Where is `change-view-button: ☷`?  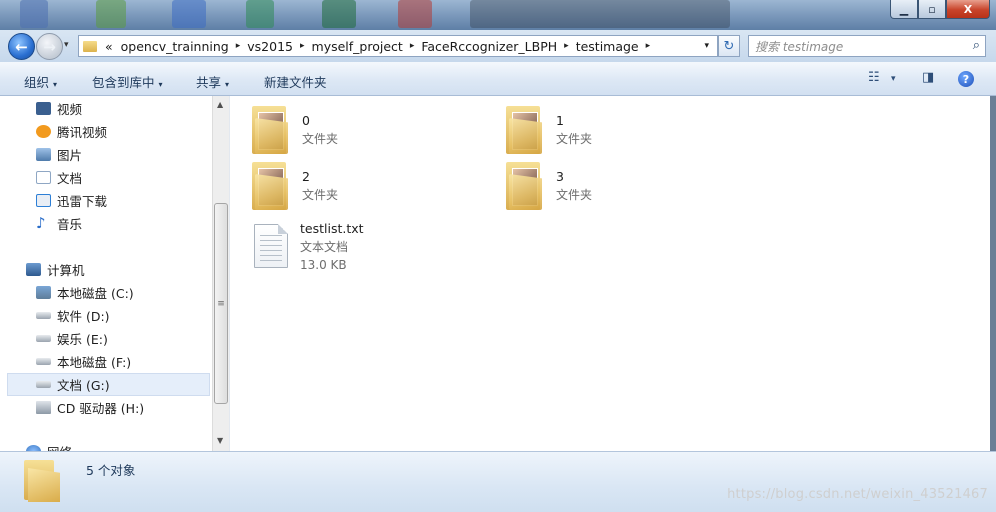 change-view-button: ☷ is located at coordinates (874, 77).